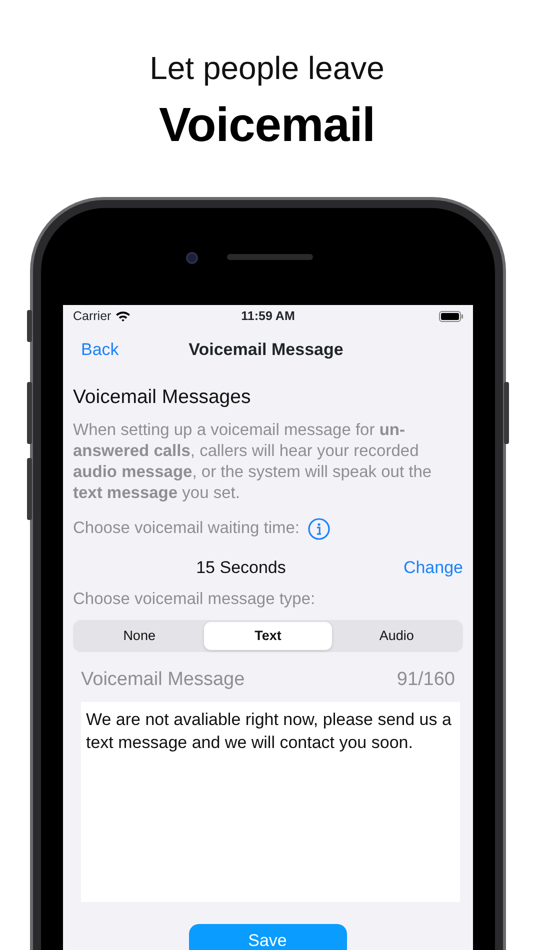 The width and height of the screenshot is (534, 950). What do you see at coordinates (192, 258) in the screenshot?
I see `camera-icon` at bounding box center [192, 258].